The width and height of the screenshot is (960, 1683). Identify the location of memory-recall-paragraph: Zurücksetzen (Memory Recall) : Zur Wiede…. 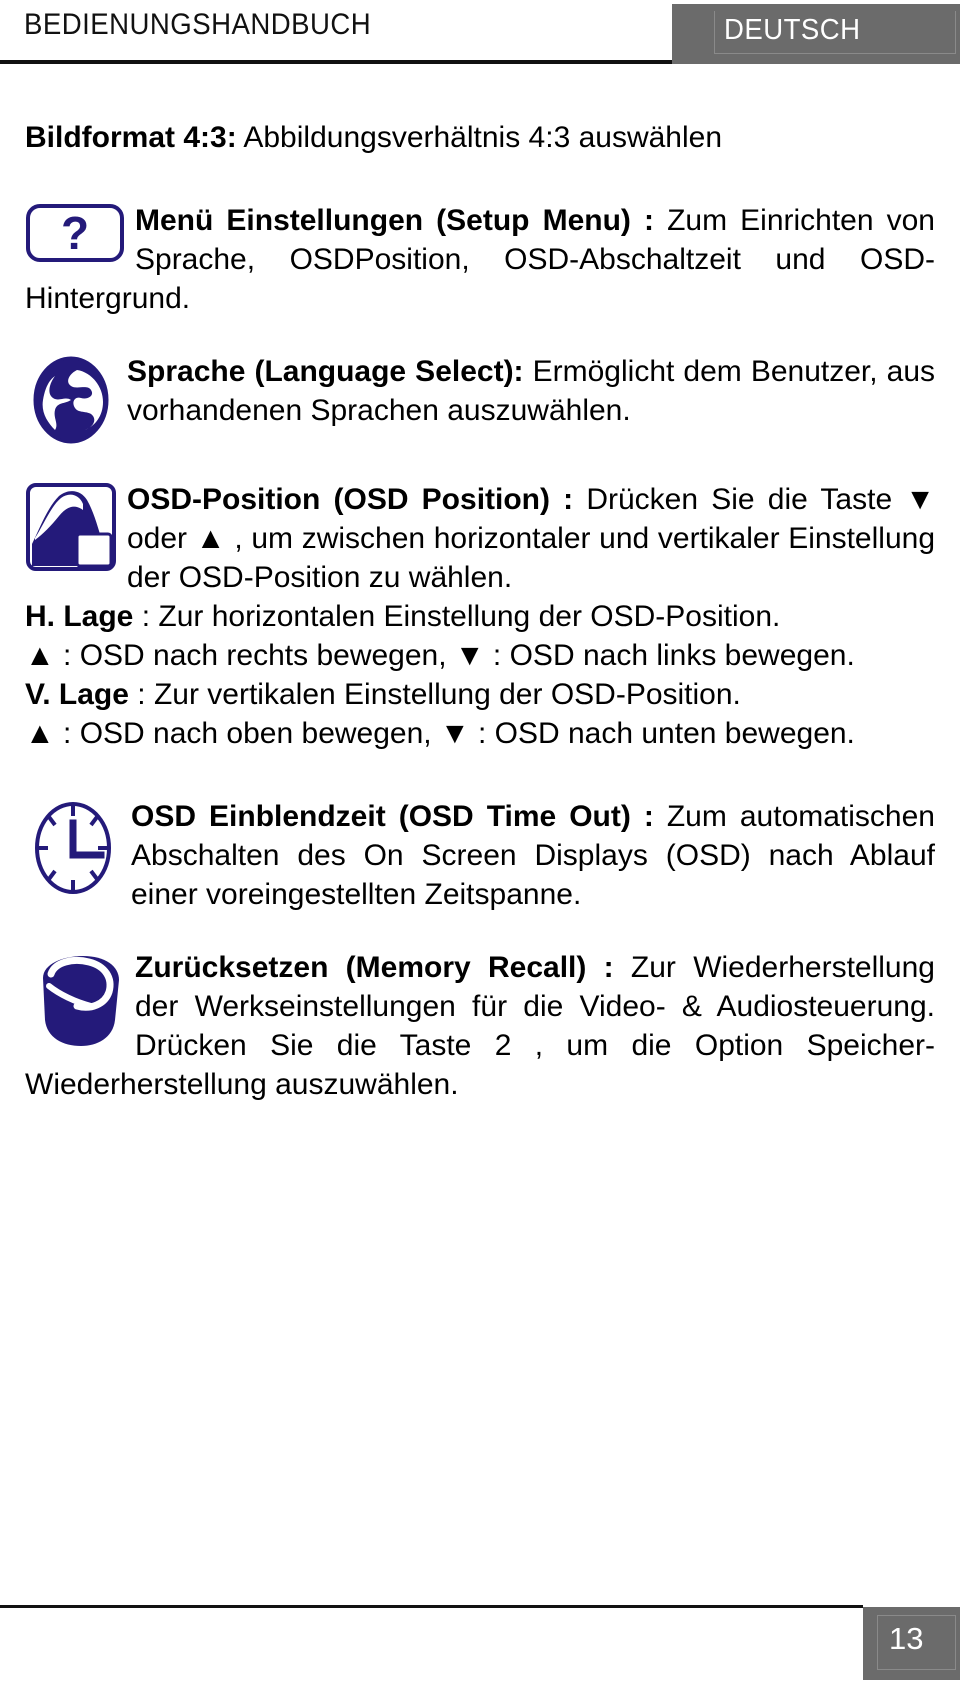
(480, 1026).